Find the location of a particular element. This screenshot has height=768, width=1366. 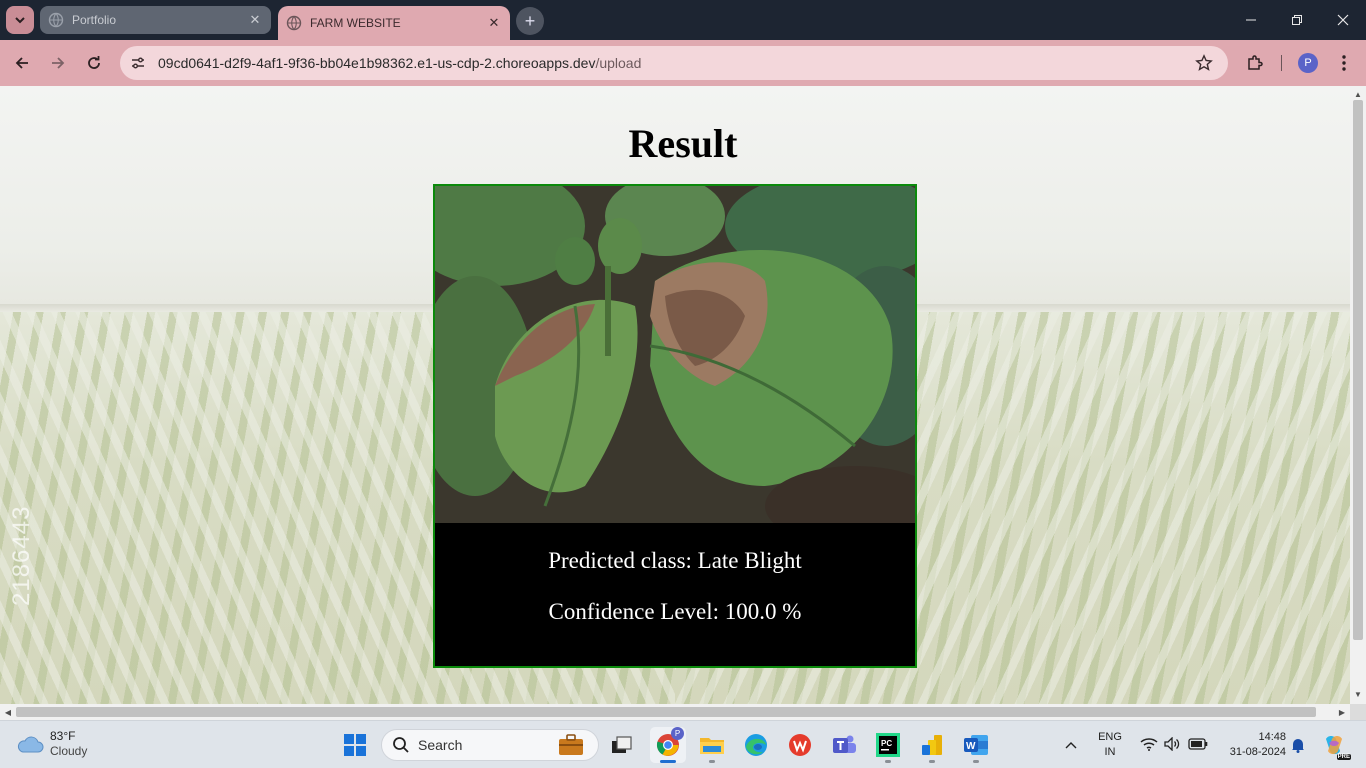

minimize-button is located at coordinates (1251, 20).